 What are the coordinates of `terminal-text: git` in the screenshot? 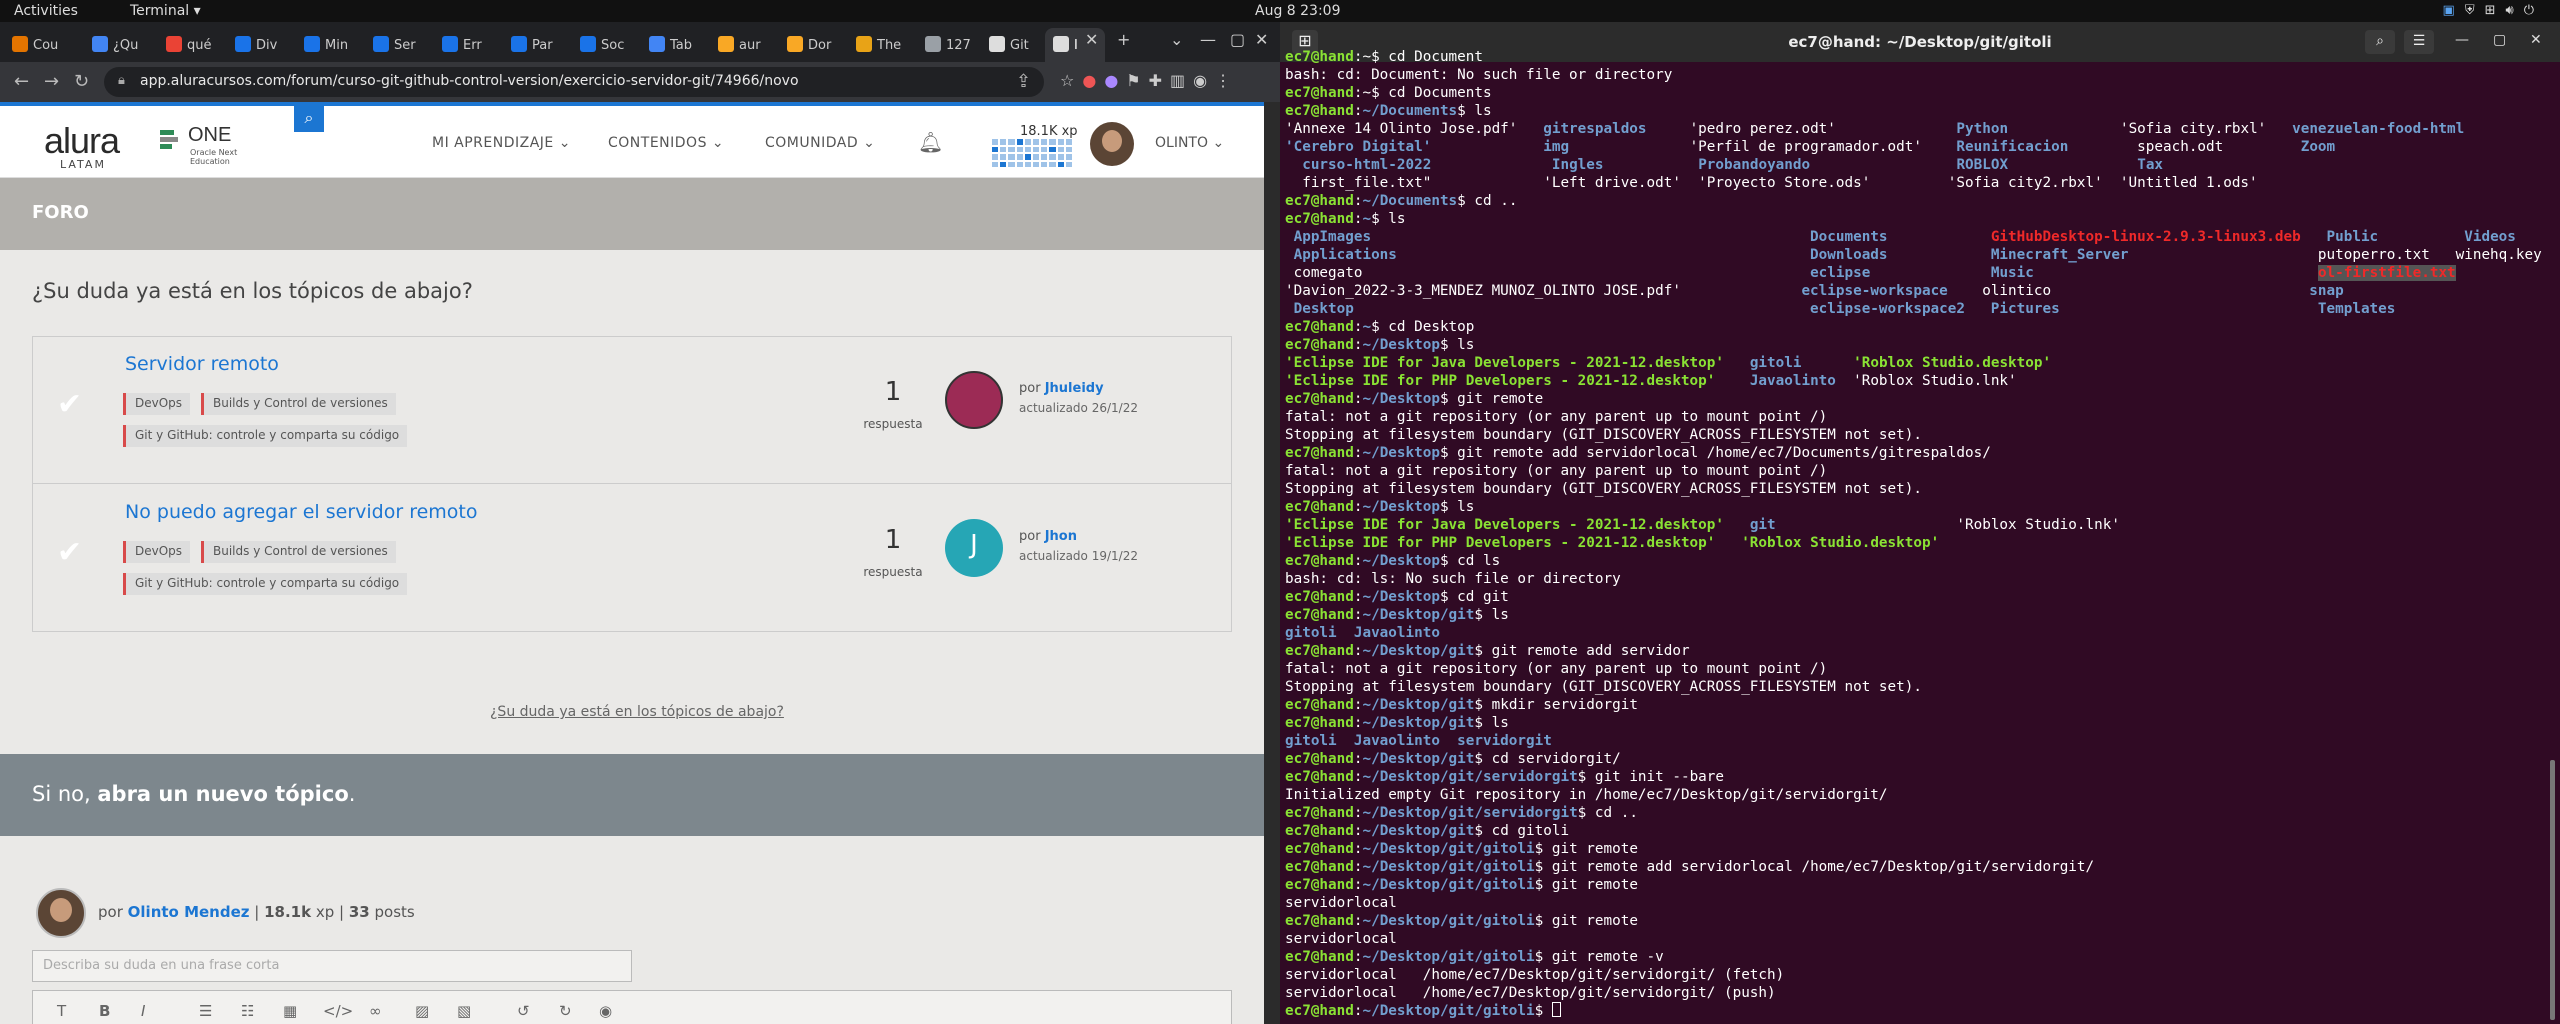 It's located at (1762, 525).